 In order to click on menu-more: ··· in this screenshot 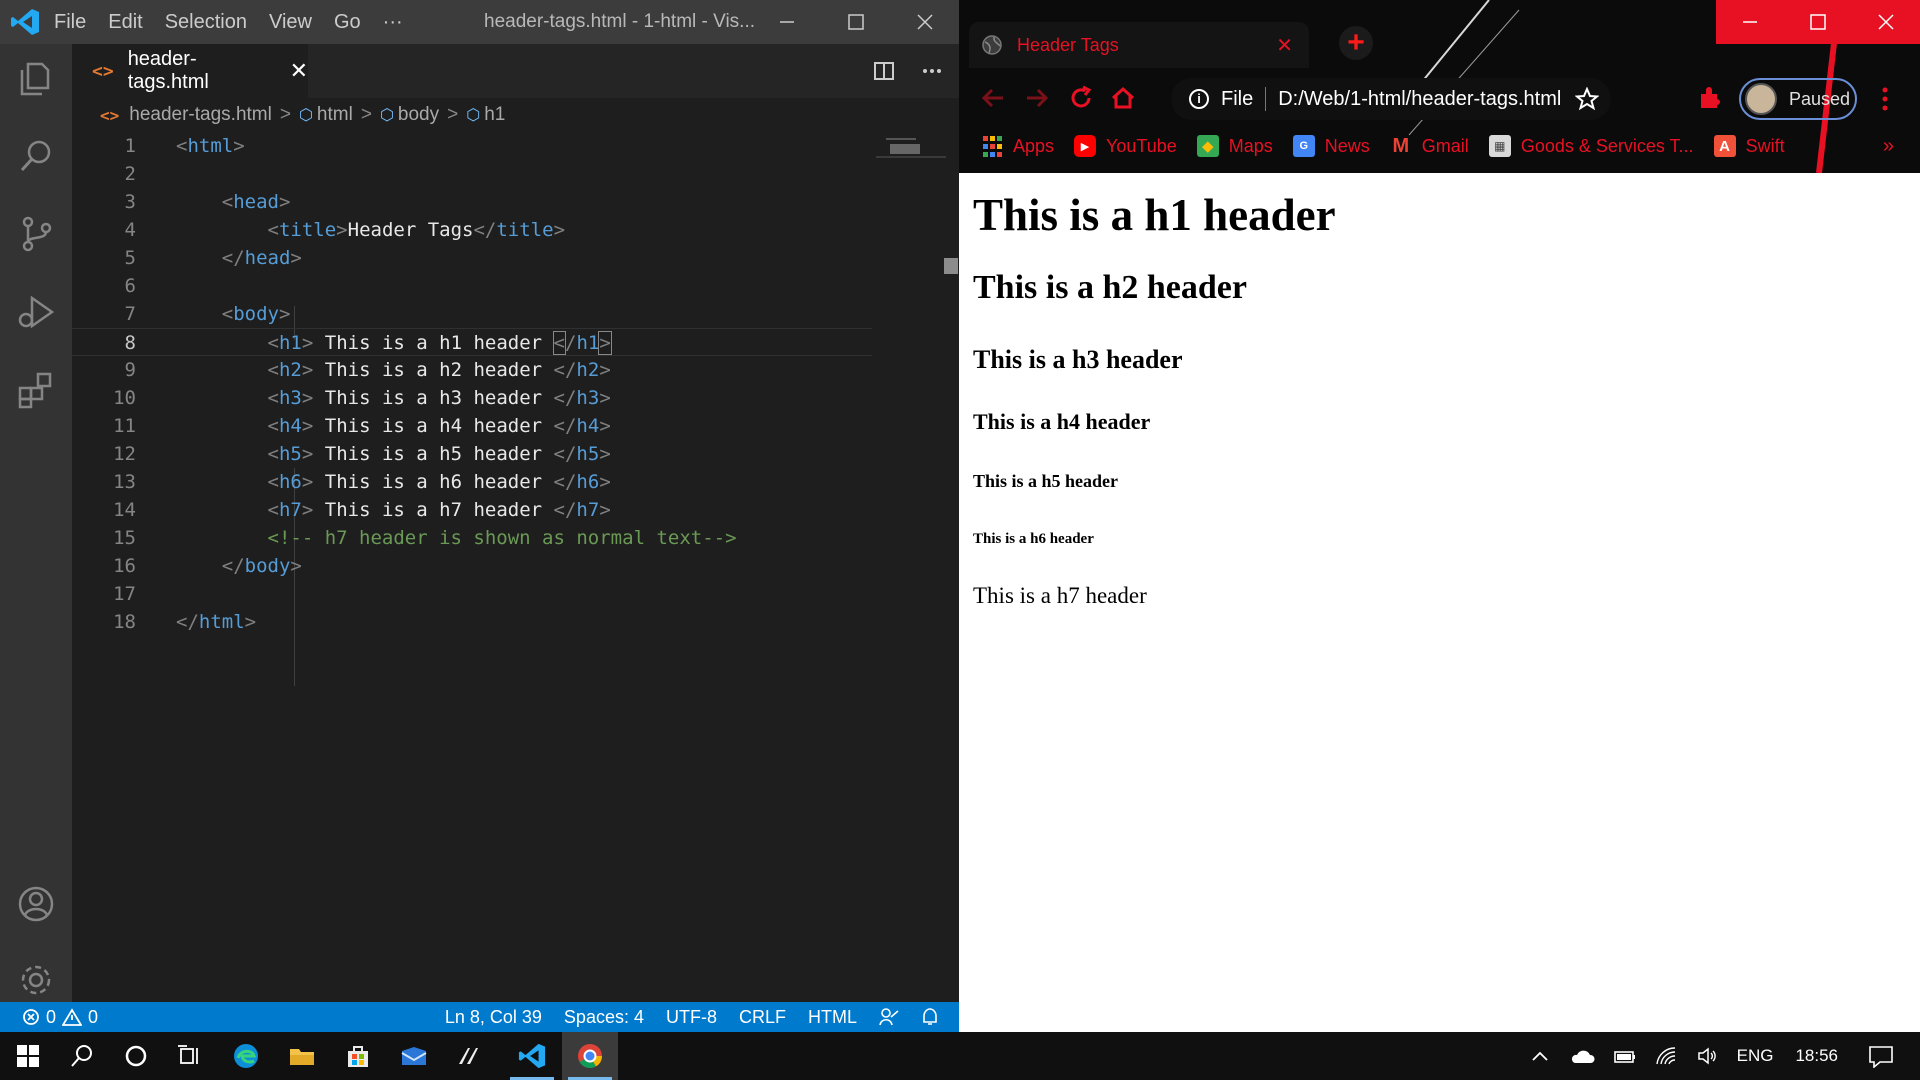, I will do `click(393, 22)`.